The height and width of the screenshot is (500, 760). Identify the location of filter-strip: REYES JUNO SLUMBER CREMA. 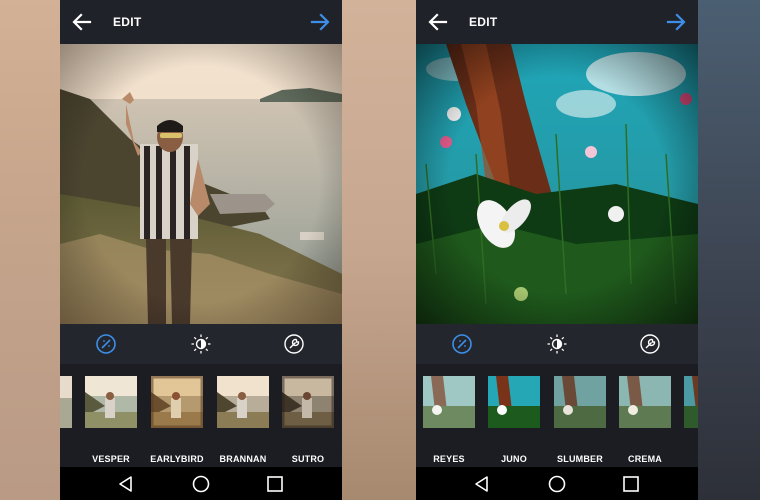
(557, 415).